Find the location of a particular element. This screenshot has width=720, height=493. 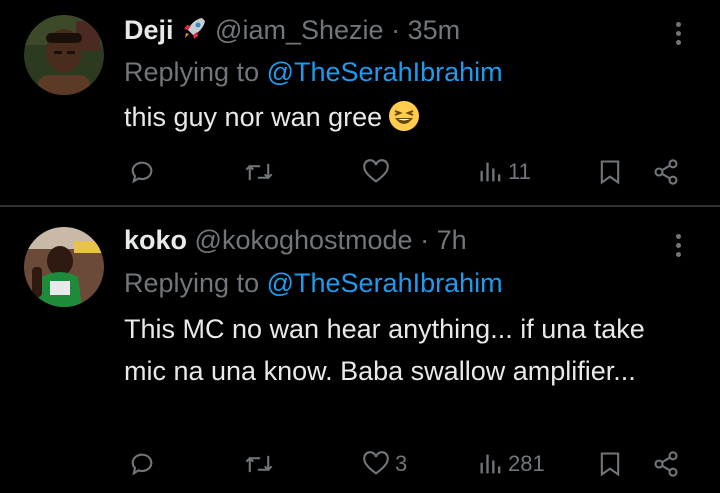

retweet-icon is located at coordinates (259, 464).